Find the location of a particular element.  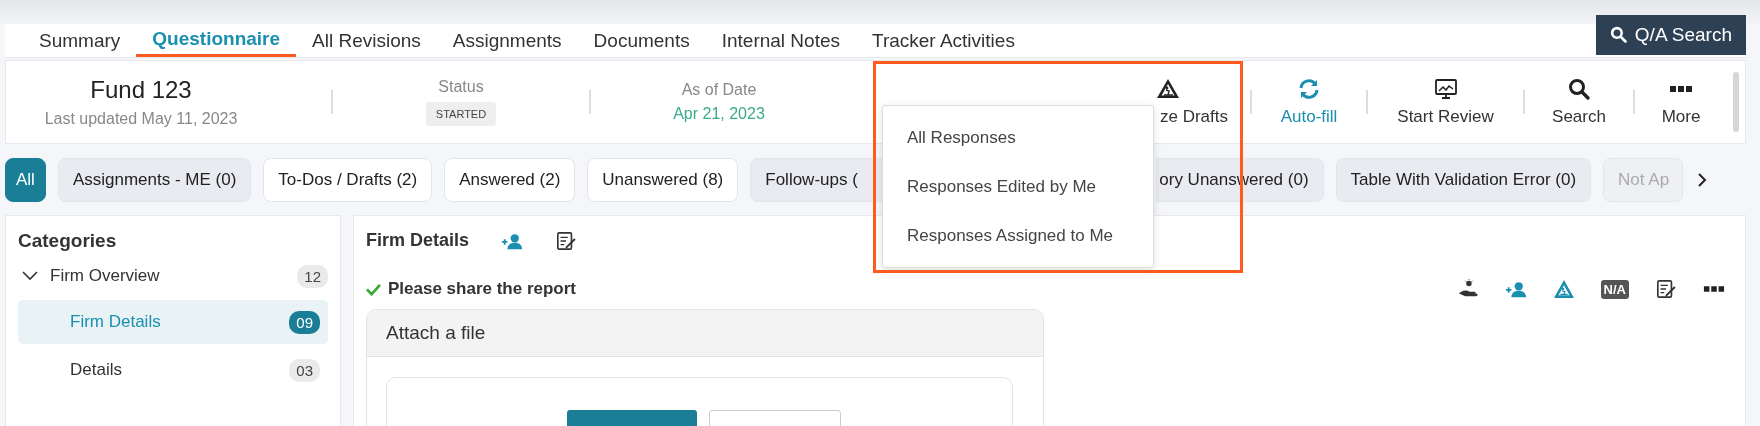

tab: Summary is located at coordinates (80, 40).